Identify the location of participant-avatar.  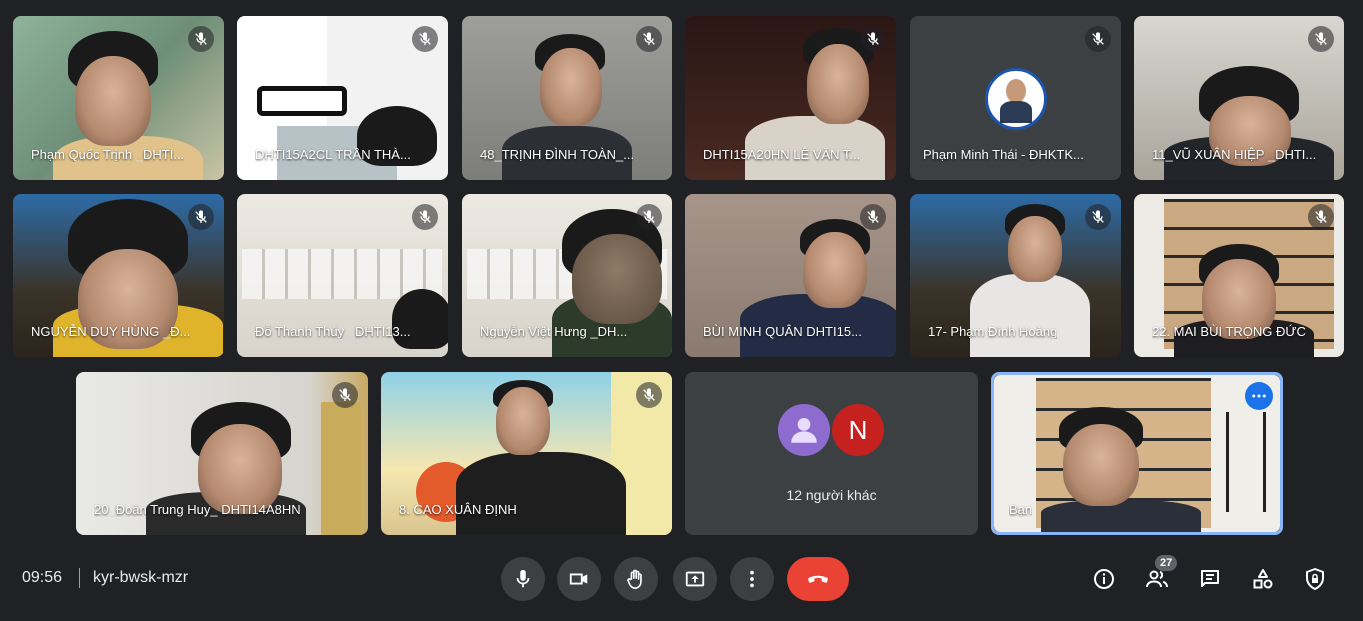
(1016, 99).